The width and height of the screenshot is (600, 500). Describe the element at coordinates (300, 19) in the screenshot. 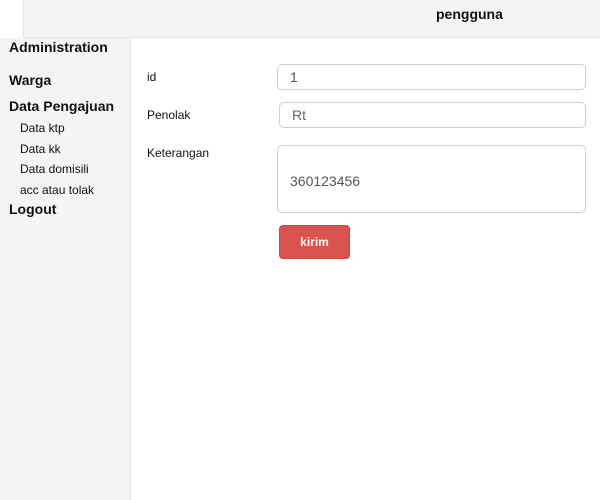

I see `top-header: pengguna` at that location.